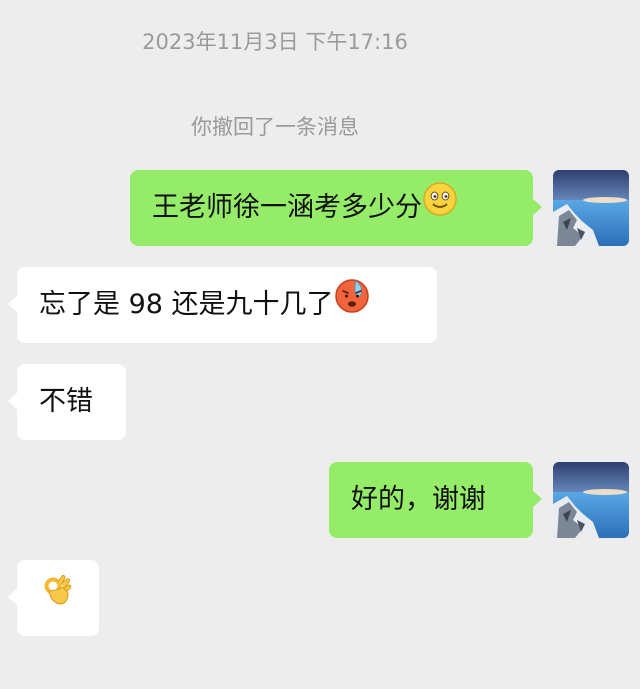 The height and width of the screenshot is (689, 640). Describe the element at coordinates (275, 127) in the screenshot. I see `recall-notice: 你撤回了一条消息` at that location.